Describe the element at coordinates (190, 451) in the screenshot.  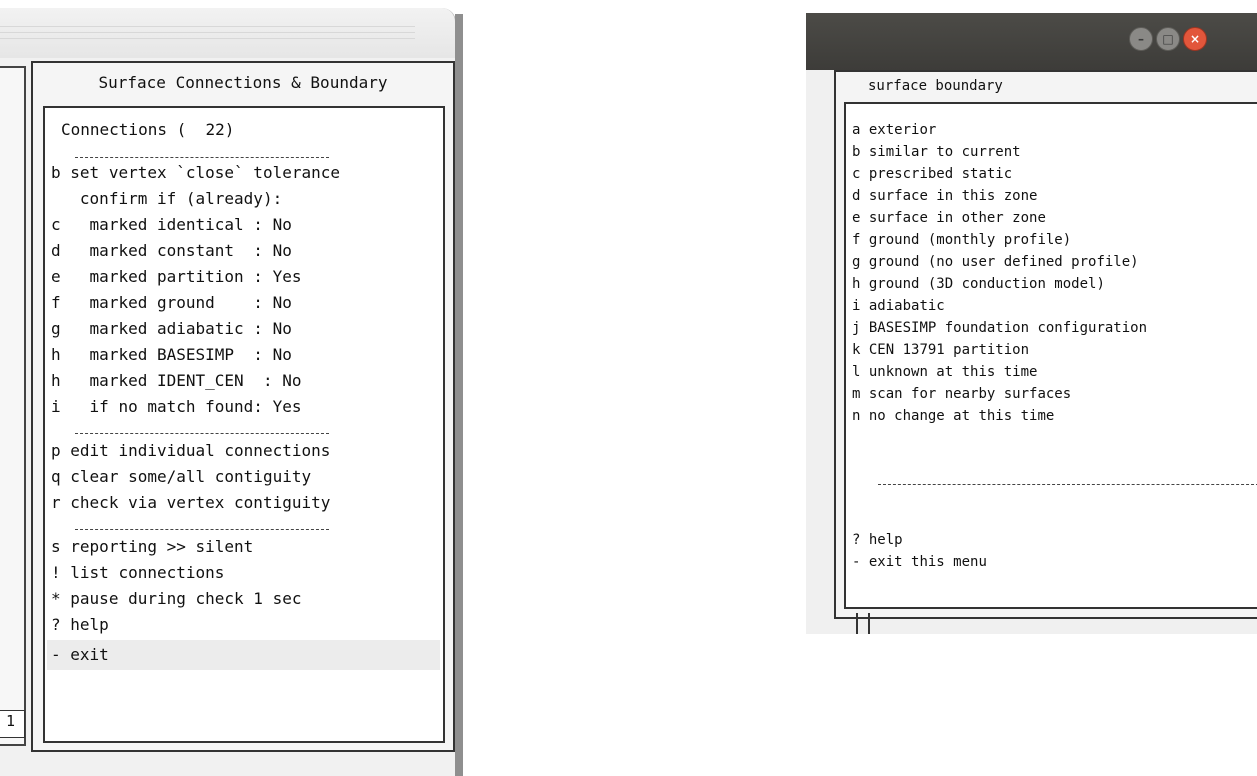
I see `menu-item-edit-connections: p edit individual connections` at that location.